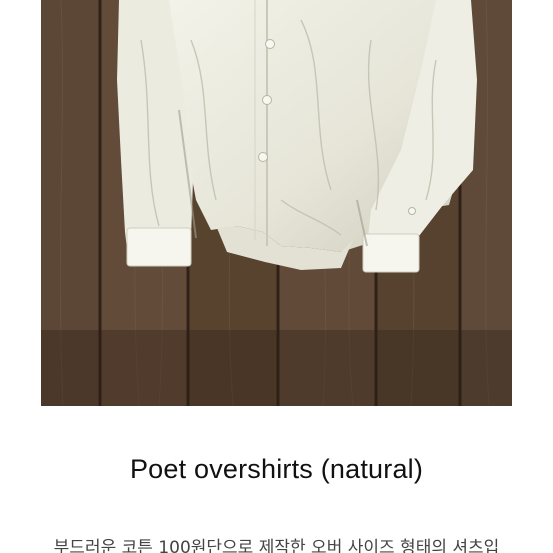  Describe the element at coordinates (276, 469) in the screenshot. I see `product-title: Poet overshirts (natural)` at that location.